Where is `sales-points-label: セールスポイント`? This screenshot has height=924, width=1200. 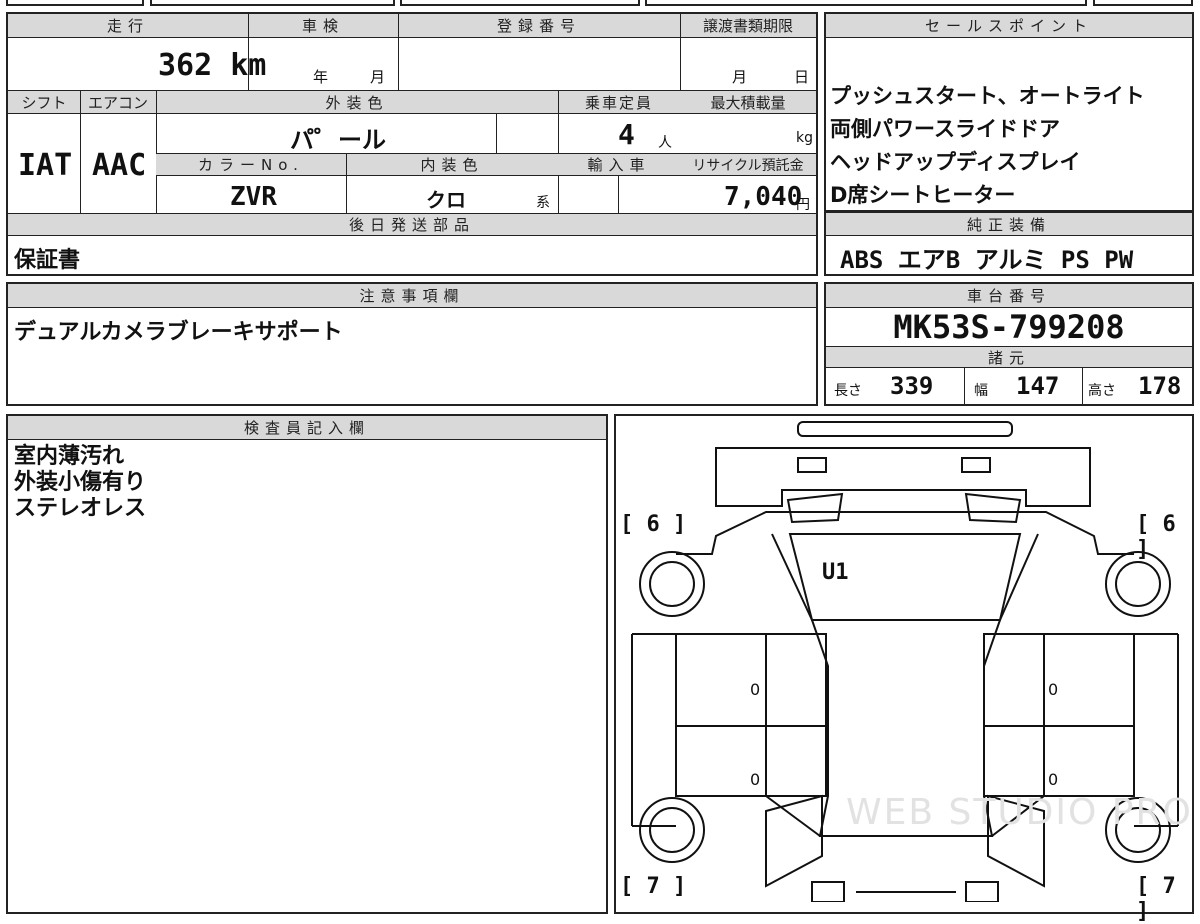
sales-points-label: セールスポイント is located at coordinates (1009, 26).